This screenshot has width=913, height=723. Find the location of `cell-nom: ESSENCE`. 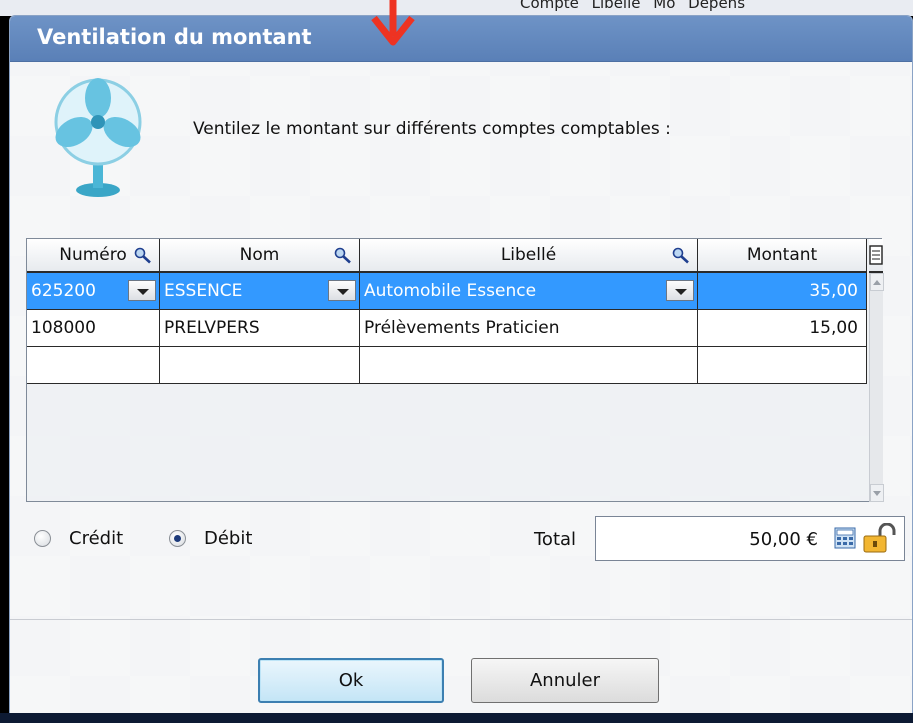

cell-nom: ESSENCE is located at coordinates (260, 291).